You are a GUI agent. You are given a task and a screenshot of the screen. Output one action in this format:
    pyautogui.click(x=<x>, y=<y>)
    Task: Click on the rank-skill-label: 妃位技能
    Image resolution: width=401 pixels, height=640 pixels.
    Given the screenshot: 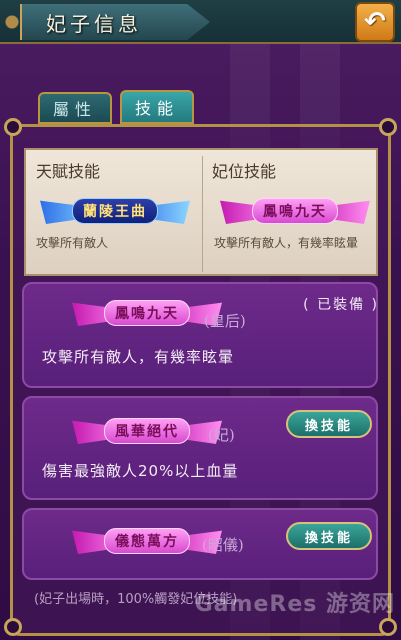 What is the action you would take?
    pyautogui.click(x=244, y=171)
    